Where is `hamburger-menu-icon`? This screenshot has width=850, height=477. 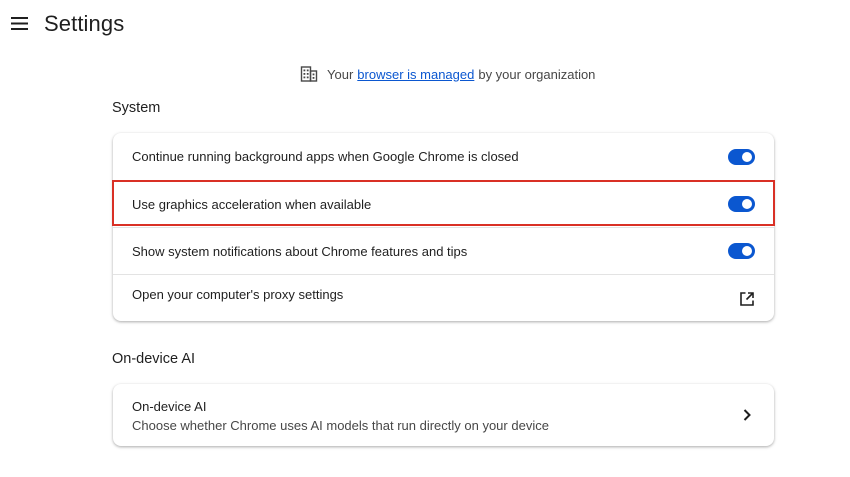
hamburger-menu-icon is located at coordinates (19, 23).